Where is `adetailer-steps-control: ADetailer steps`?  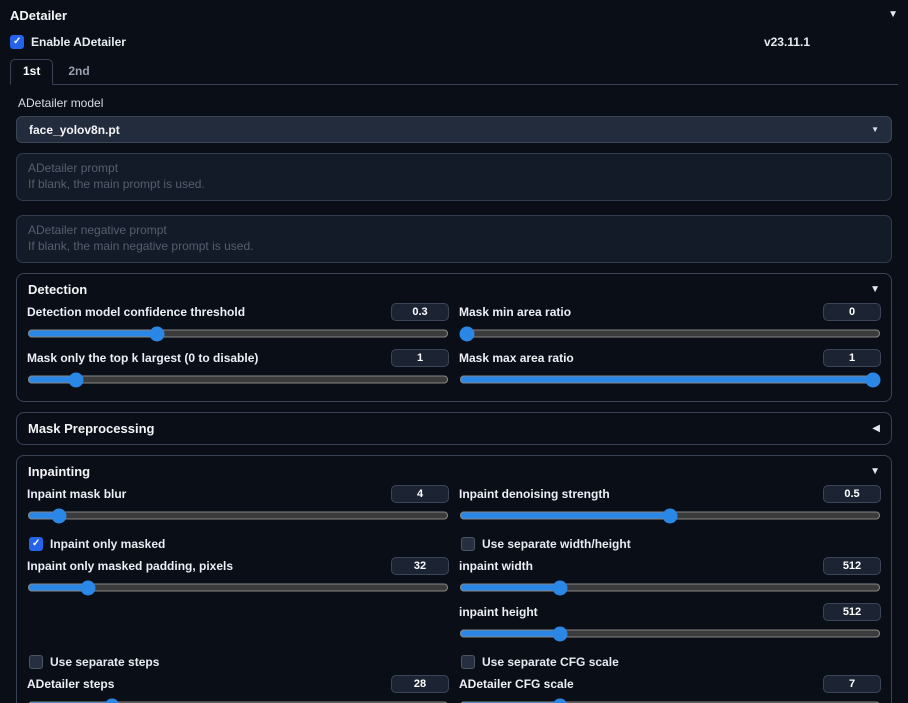
adetailer-steps-control: ADetailer steps is located at coordinates (238, 689).